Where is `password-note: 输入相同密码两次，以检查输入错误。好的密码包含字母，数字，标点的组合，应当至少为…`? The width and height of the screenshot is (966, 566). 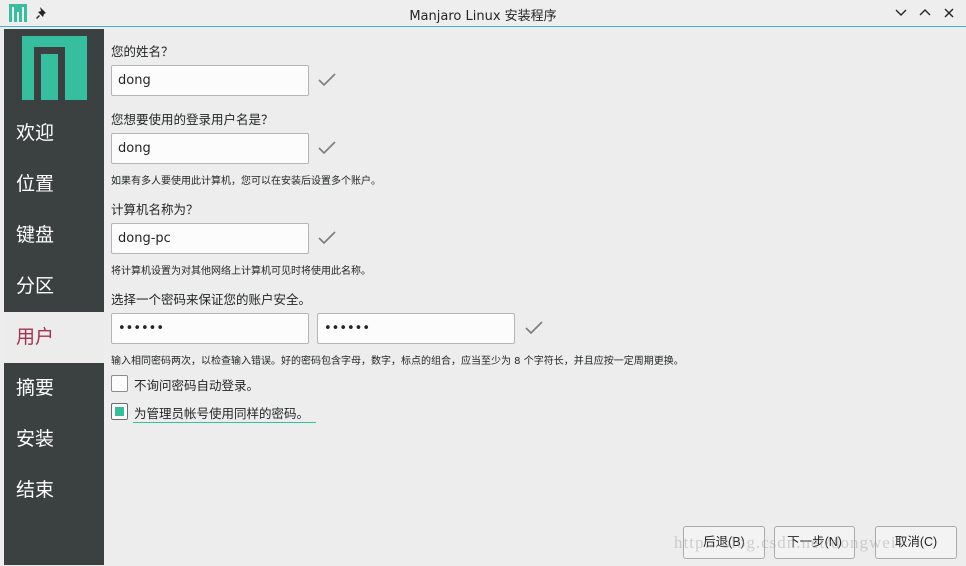
password-note: 输入相同密码两次，以检查输入错误。好的密码包含字母，数字，标点的组合，应当至少为… is located at coordinates (397, 361).